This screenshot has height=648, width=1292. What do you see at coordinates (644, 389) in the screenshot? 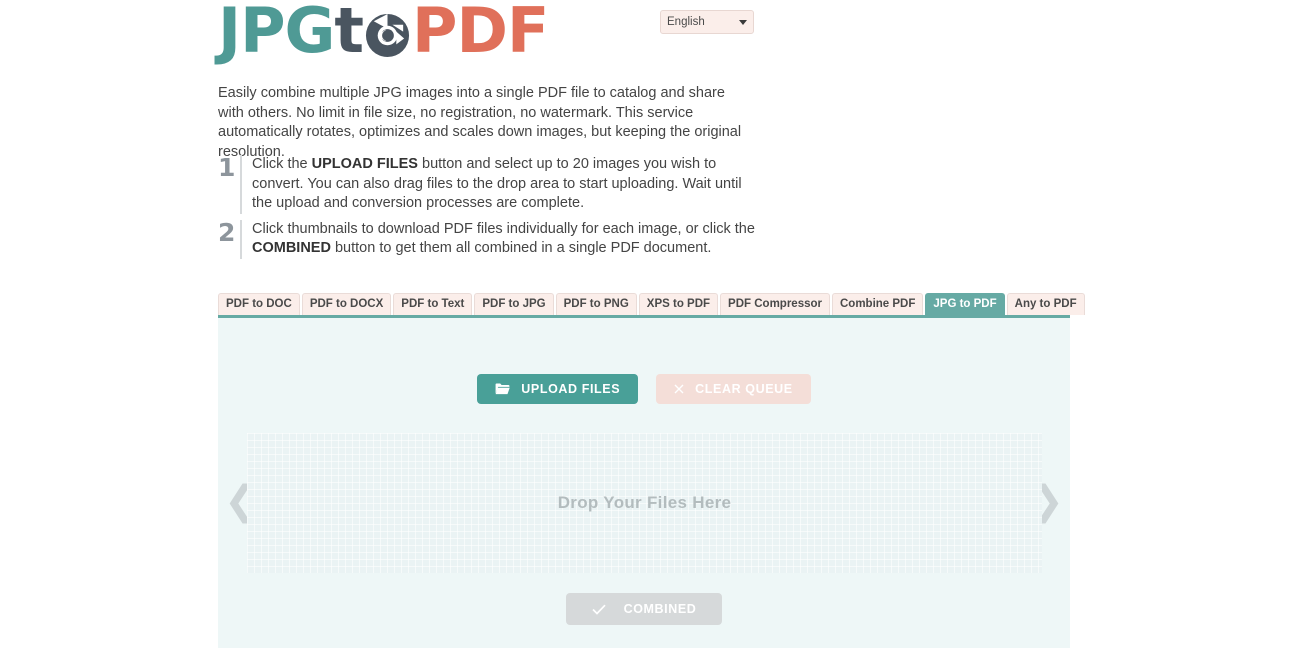
I see `action-button-row: UPLOAD FILES CLEAR QUEUE` at bounding box center [644, 389].